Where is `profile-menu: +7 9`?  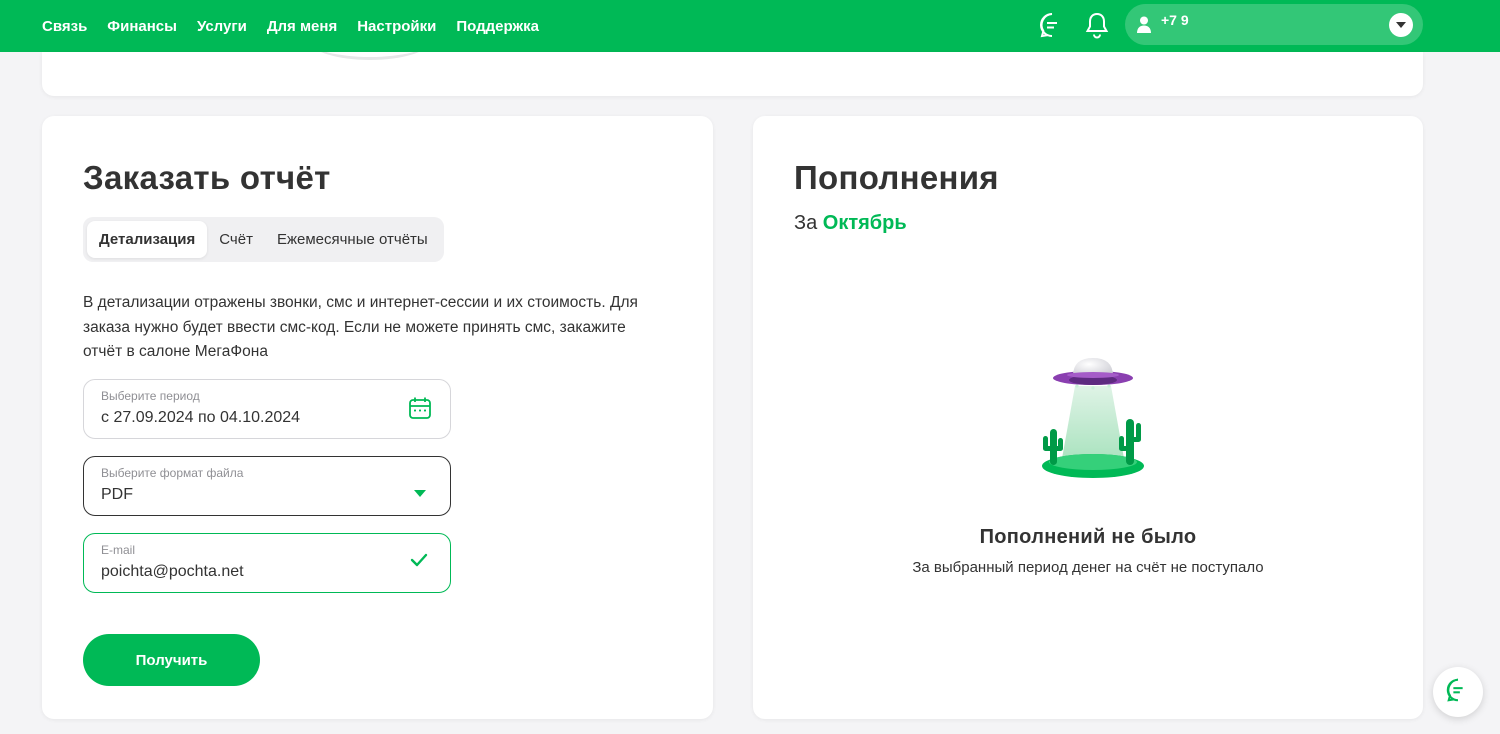 profile-menu: +7 9 is located at coordinates (1274, 24).